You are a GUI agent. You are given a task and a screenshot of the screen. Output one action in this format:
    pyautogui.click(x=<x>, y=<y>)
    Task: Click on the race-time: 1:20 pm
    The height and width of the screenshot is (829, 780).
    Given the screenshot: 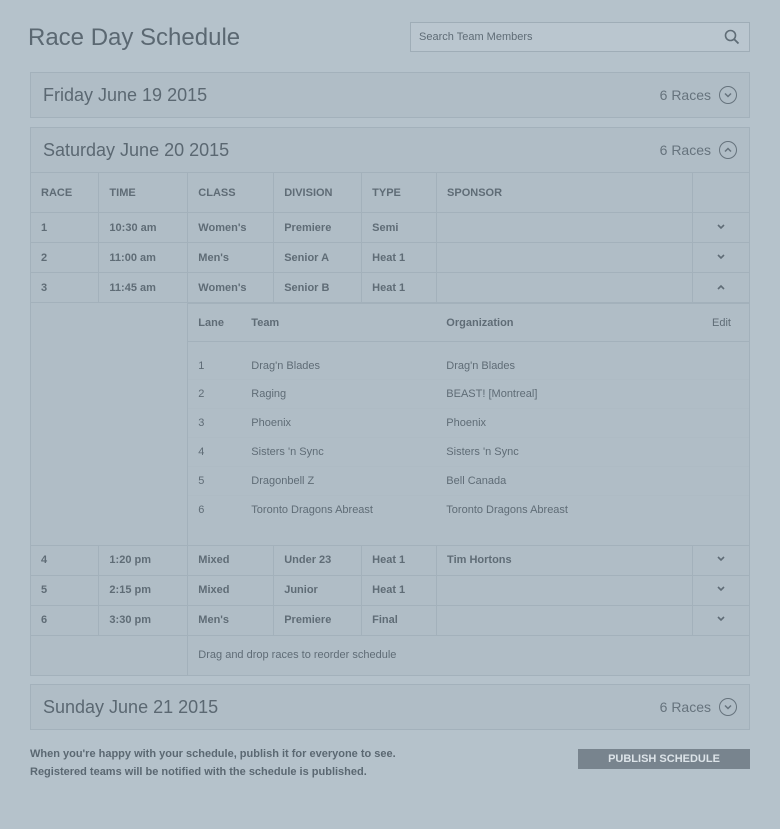 What is the action you would take?
    pyautogui.click(x=143, y=559)
    